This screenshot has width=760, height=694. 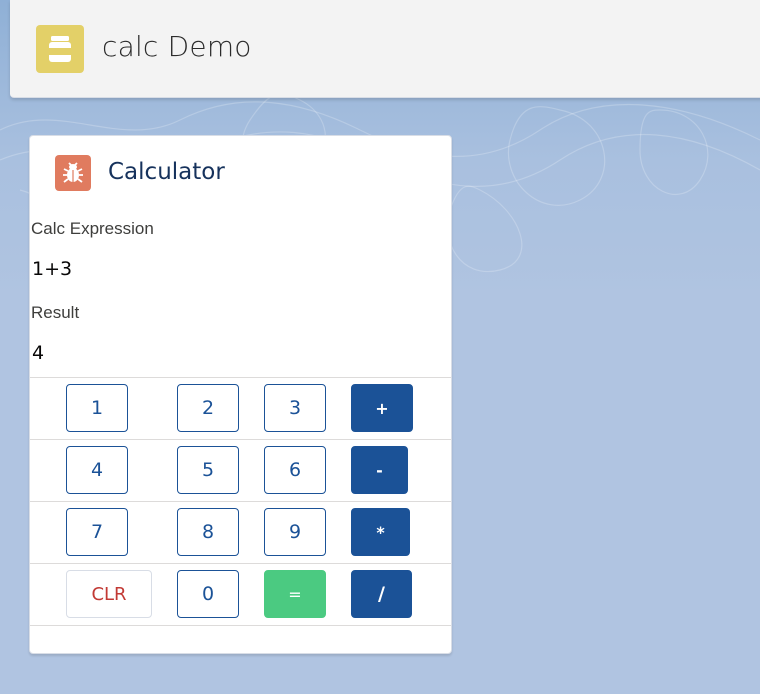 What do you see at coordinates (295, 408) in the screenshot?
I see `digit-3-button: 3` at bounding box center [295, 408].